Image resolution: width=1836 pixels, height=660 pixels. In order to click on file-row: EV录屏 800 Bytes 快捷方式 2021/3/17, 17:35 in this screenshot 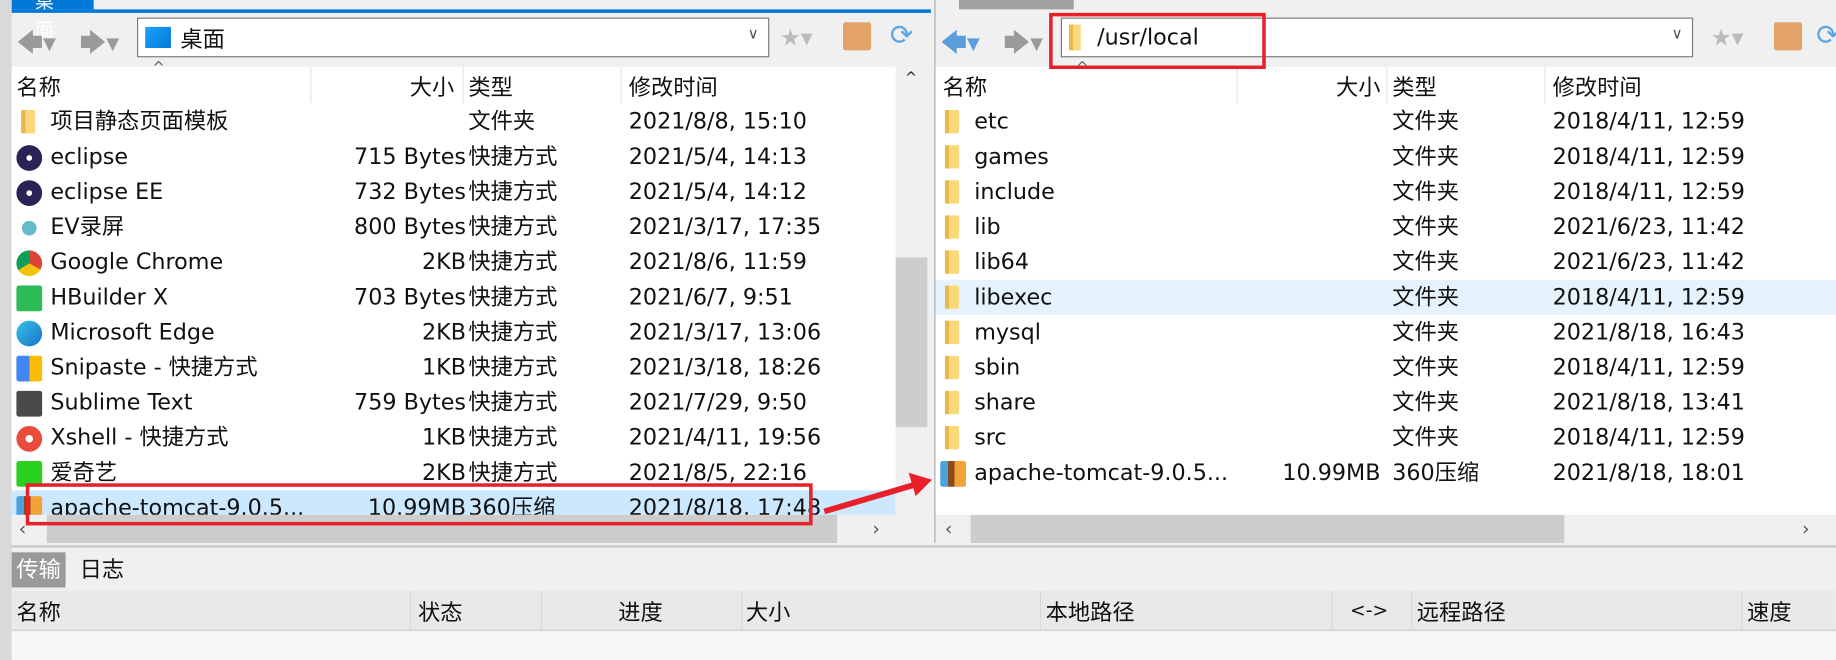, I will do `click(454, 226)`.